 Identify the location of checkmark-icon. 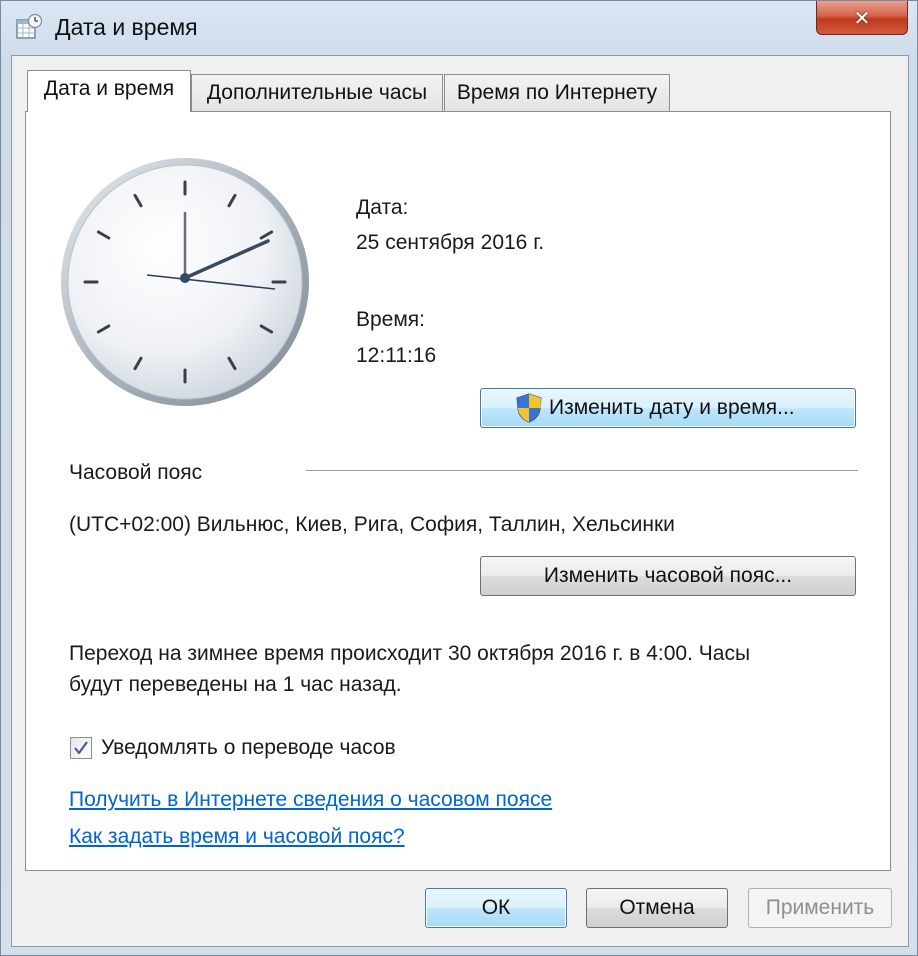
(81, 748).